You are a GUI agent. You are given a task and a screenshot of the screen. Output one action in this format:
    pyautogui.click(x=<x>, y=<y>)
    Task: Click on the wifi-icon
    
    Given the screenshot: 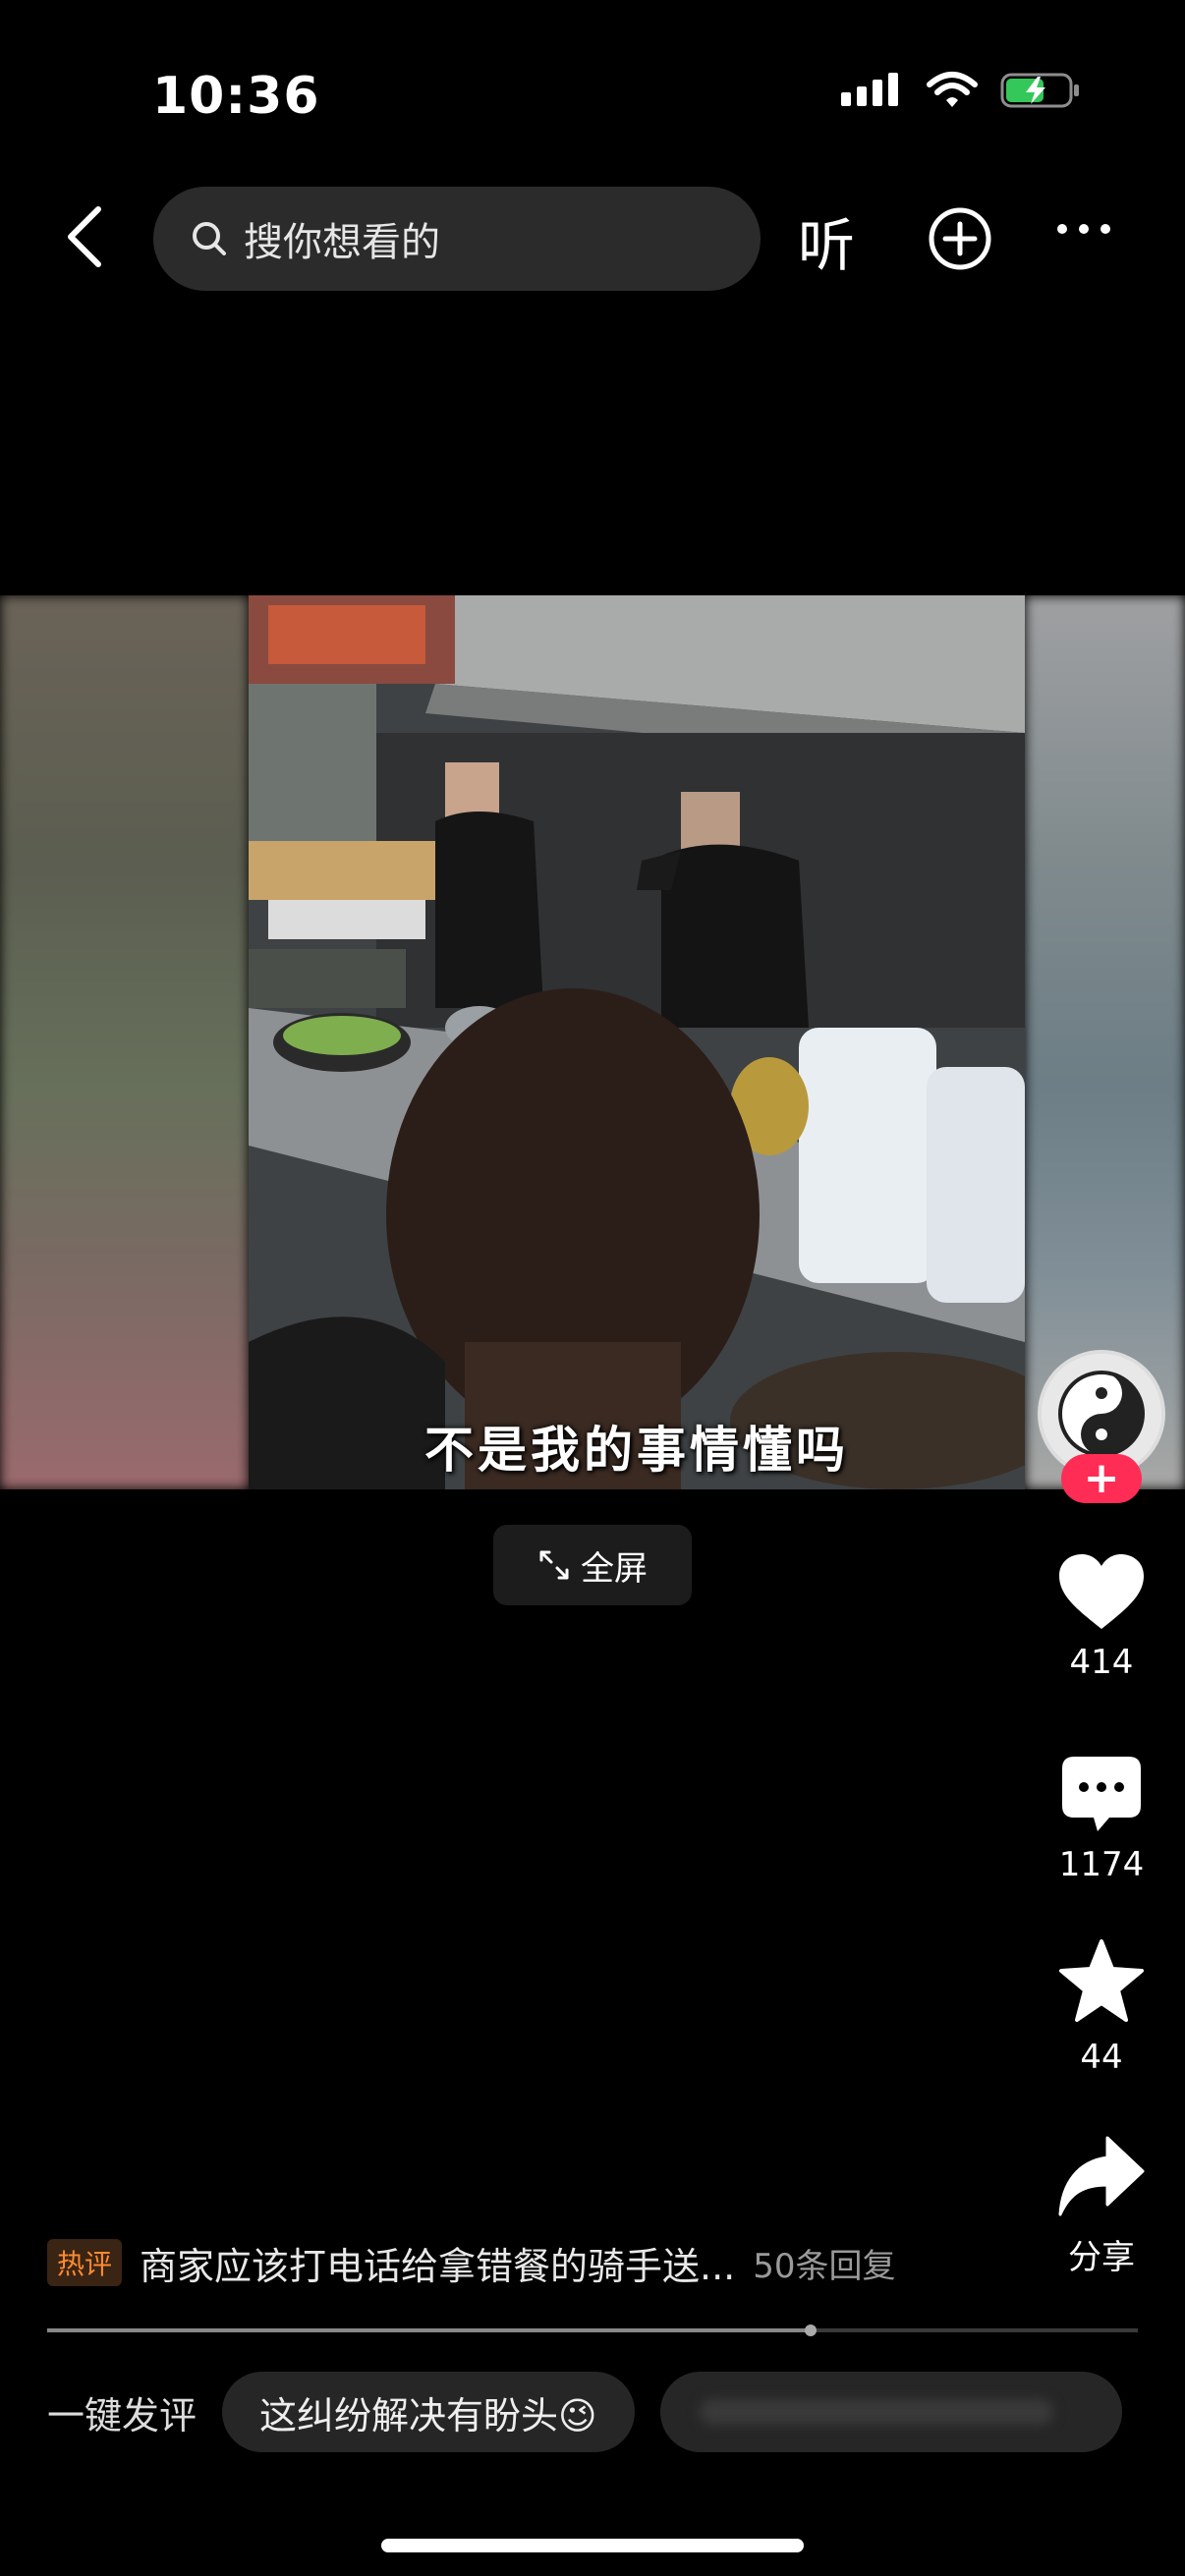 What is the action you would take?
    pyautogui.click(x=953, y=89)
    